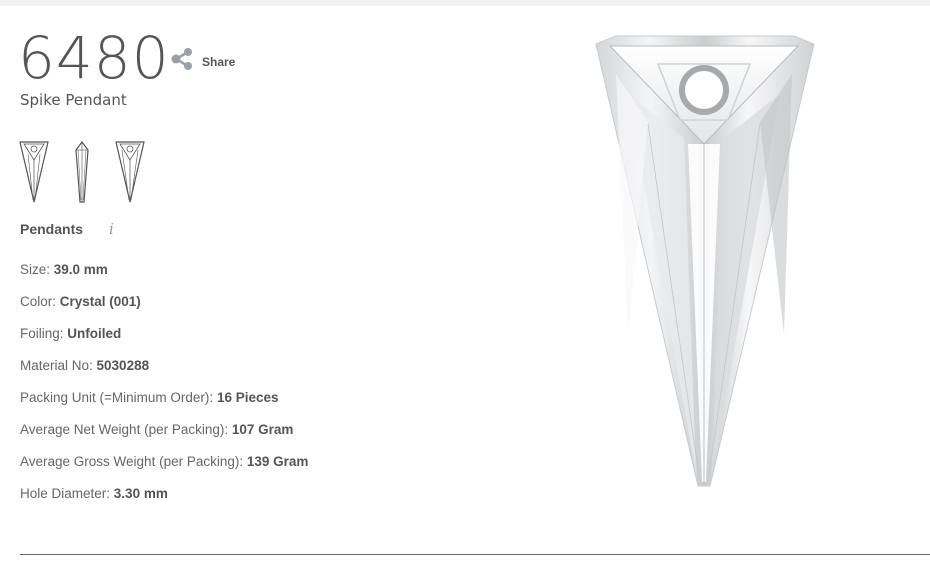  I want to click on share-label: Share, so click(219, 61).